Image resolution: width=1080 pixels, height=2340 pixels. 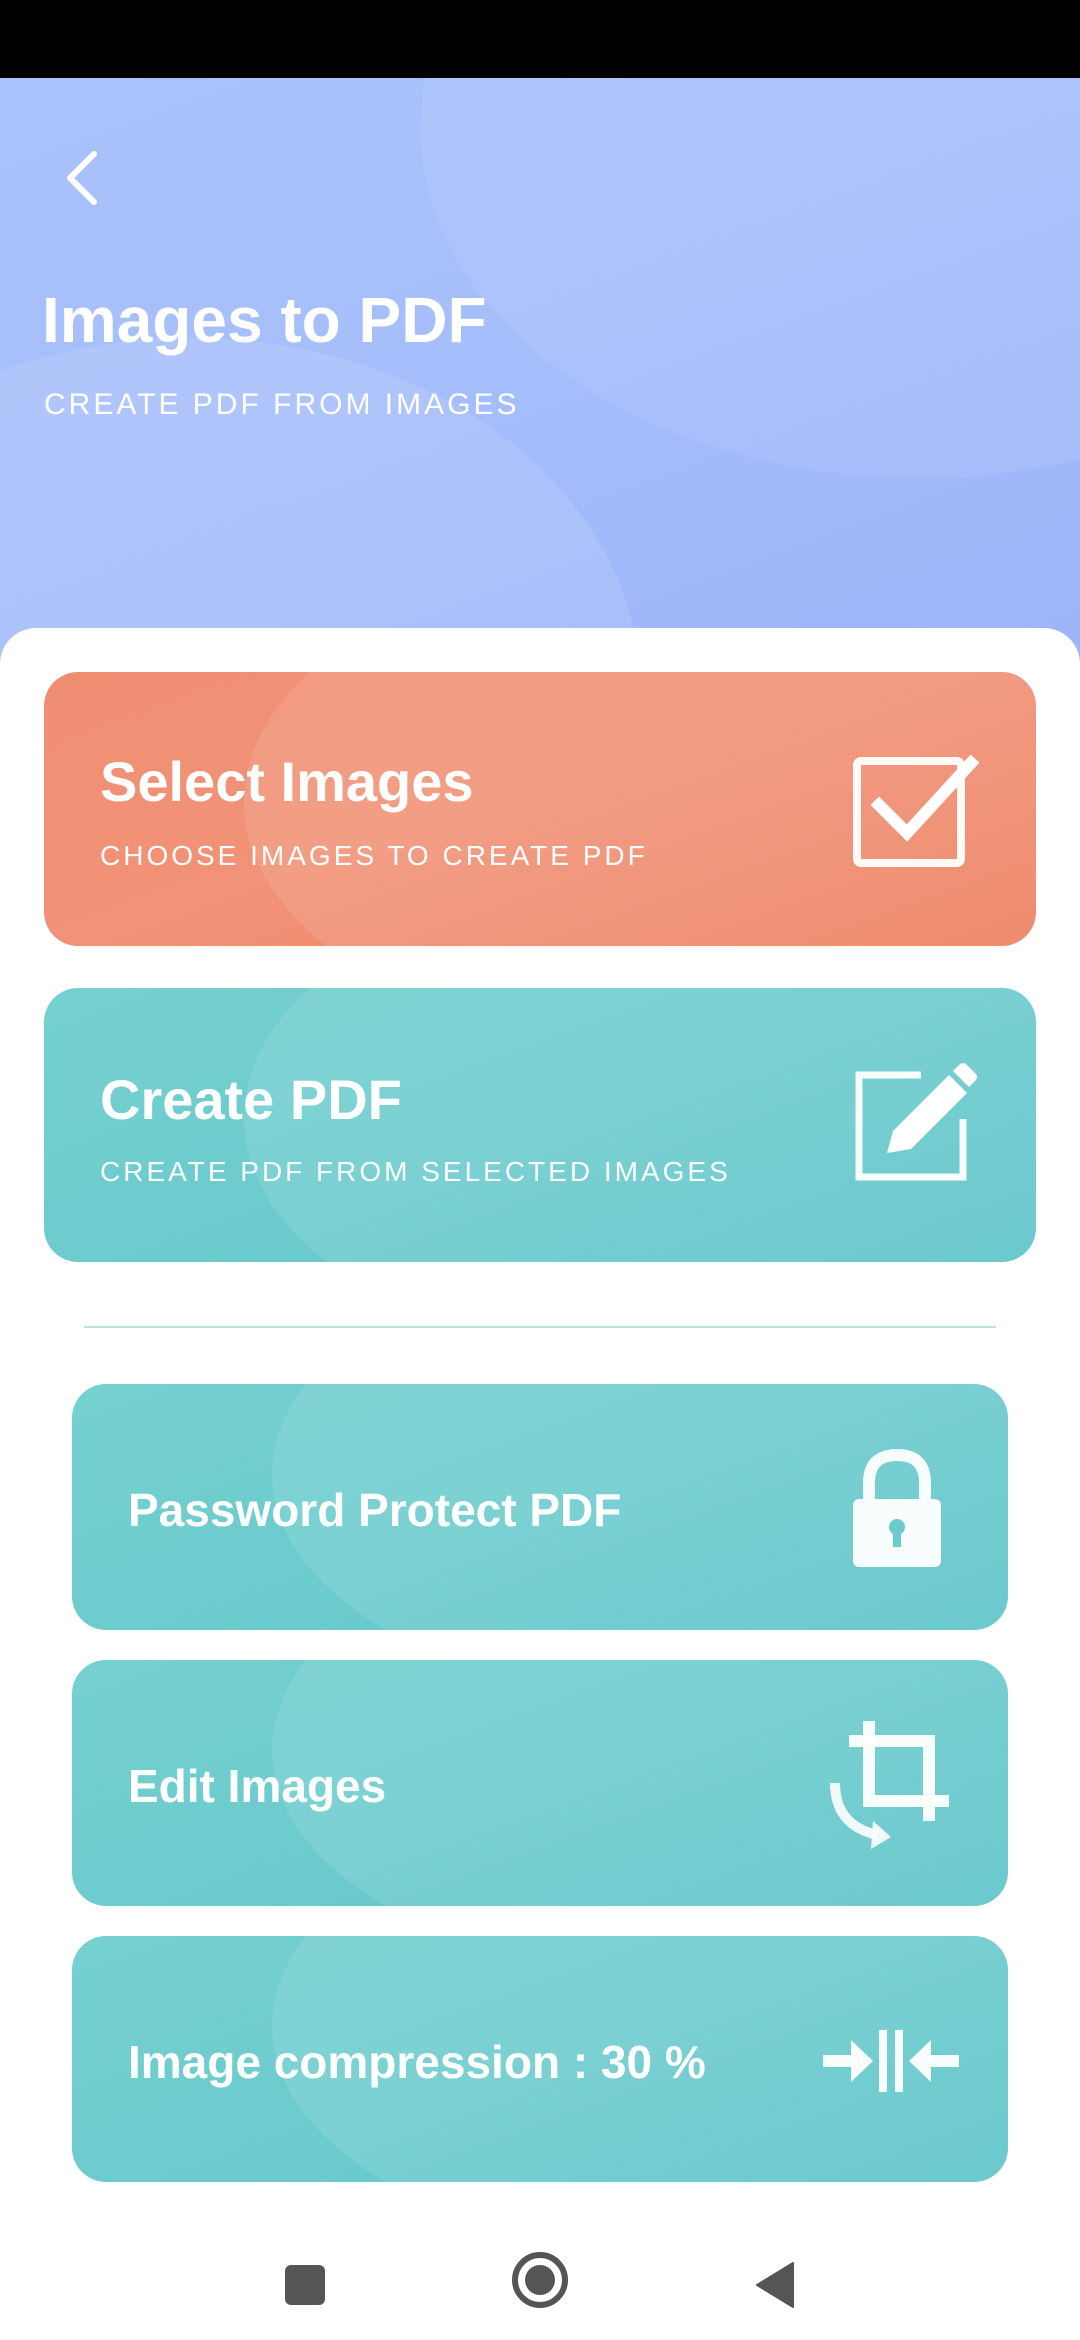 I want to click on lock-icon, so click(x=897, y=1509).